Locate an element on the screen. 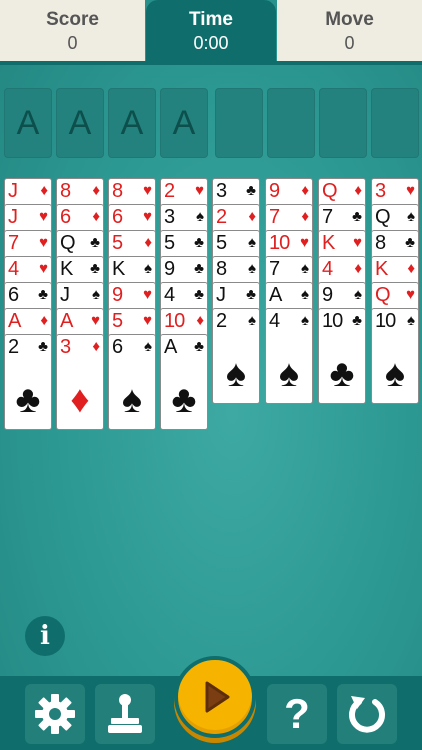  card: 2 ♠ ♠ is located at coordinates (236, 356).